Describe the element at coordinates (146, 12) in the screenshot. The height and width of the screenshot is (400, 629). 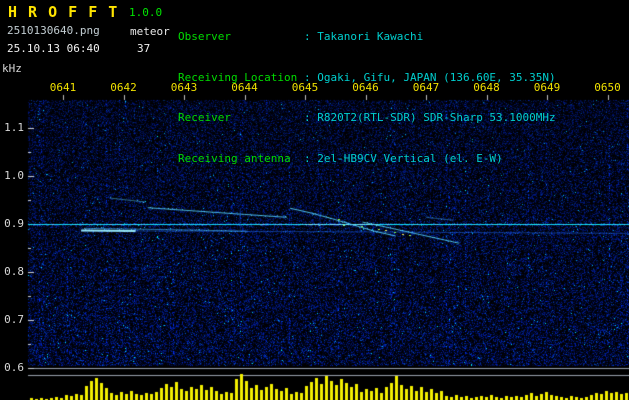
I see `app-version: 1.0.0` at that location.